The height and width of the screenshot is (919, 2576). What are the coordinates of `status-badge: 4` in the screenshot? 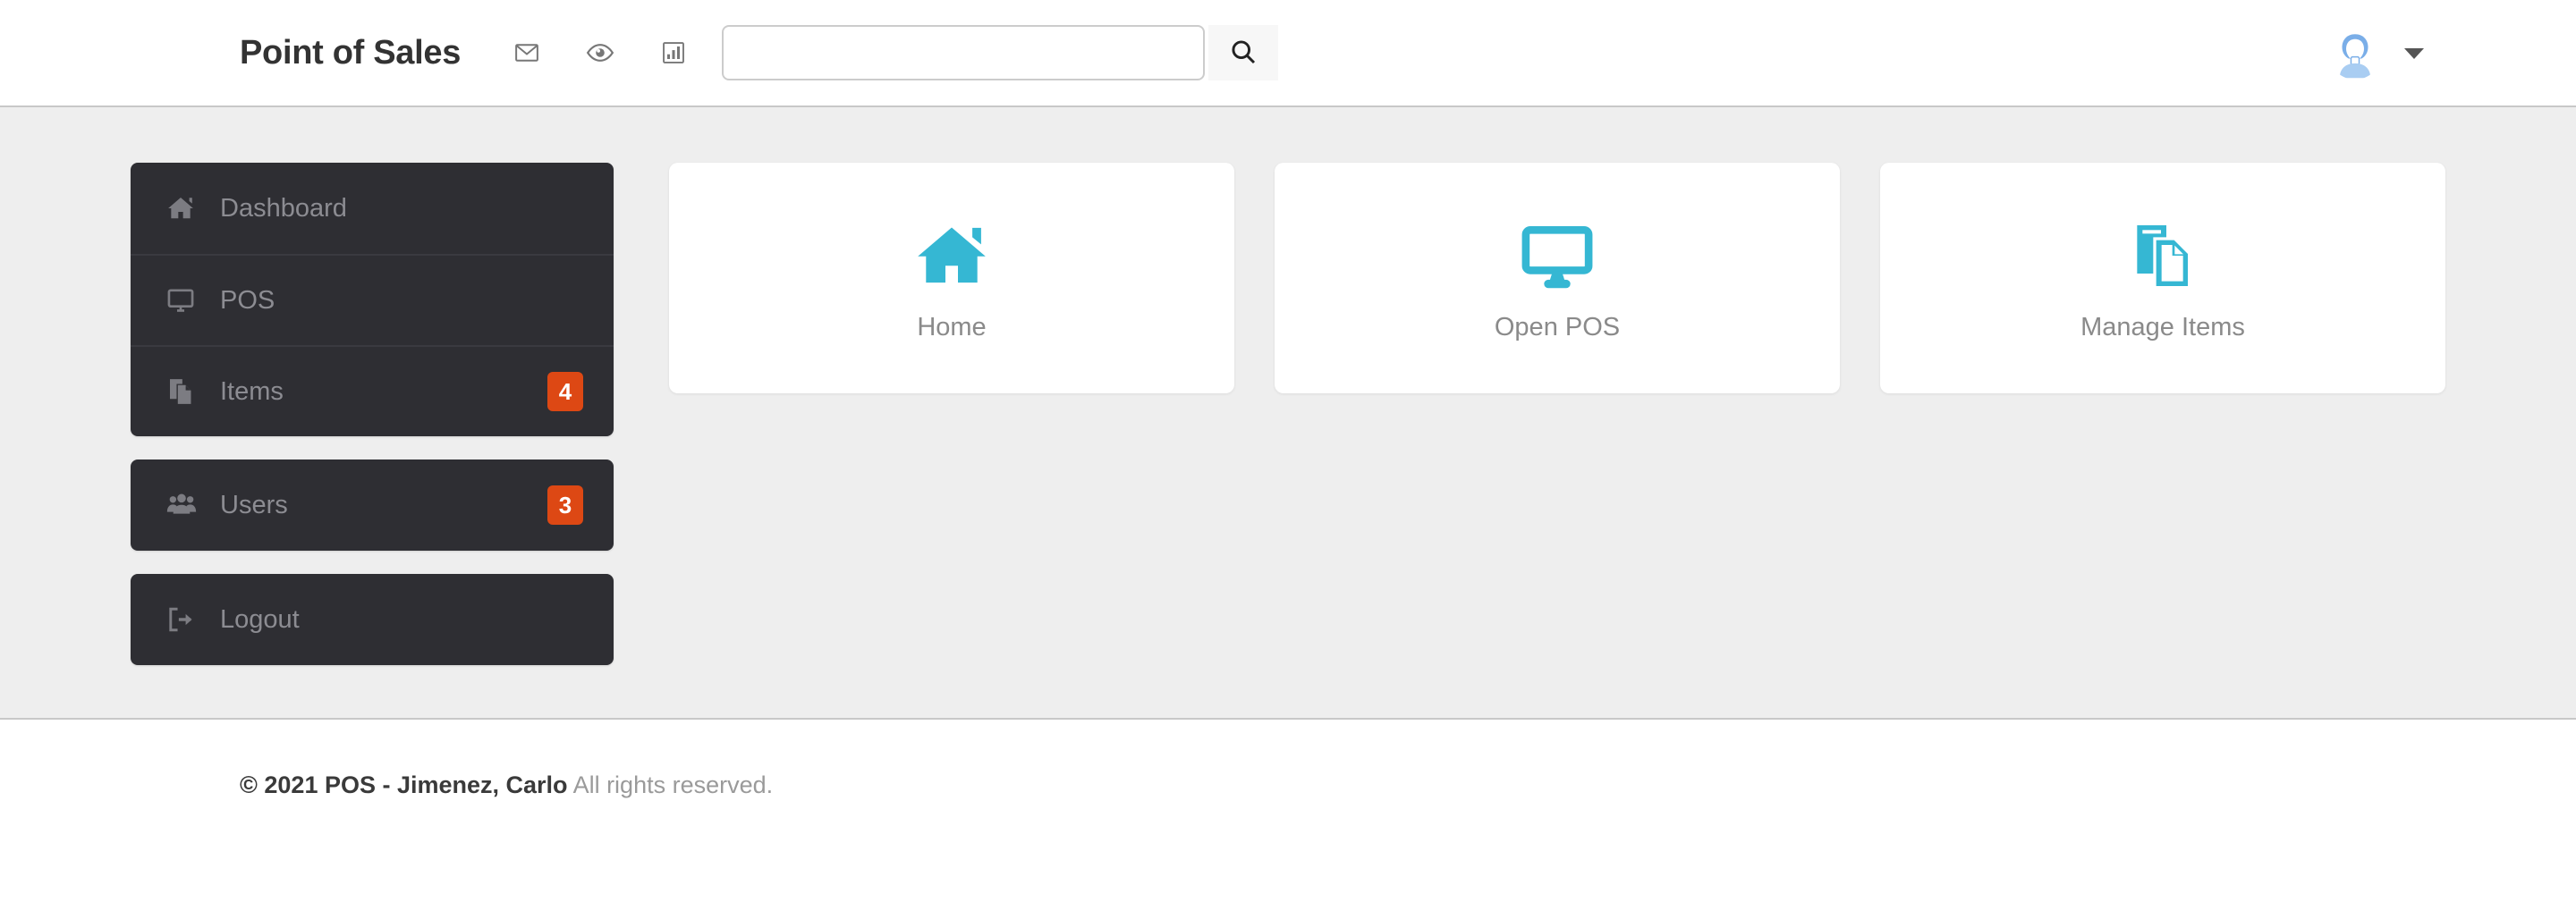 It's located at (565, 391).